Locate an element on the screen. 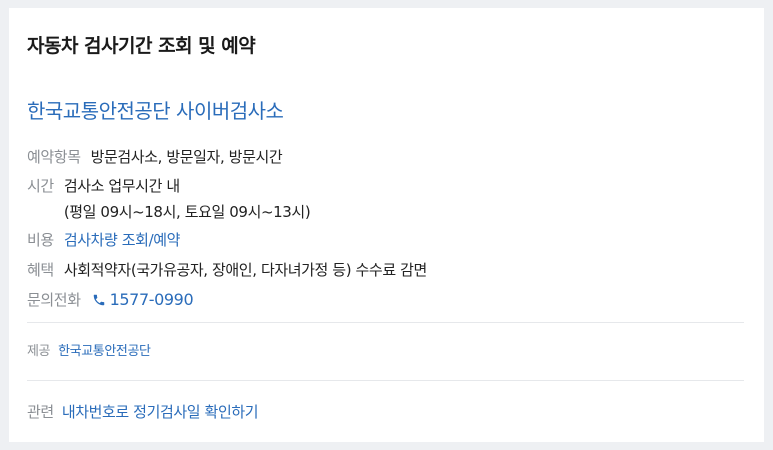  provider-row: 제공 한국교통안전공단 is located at coordinates (89, 352).